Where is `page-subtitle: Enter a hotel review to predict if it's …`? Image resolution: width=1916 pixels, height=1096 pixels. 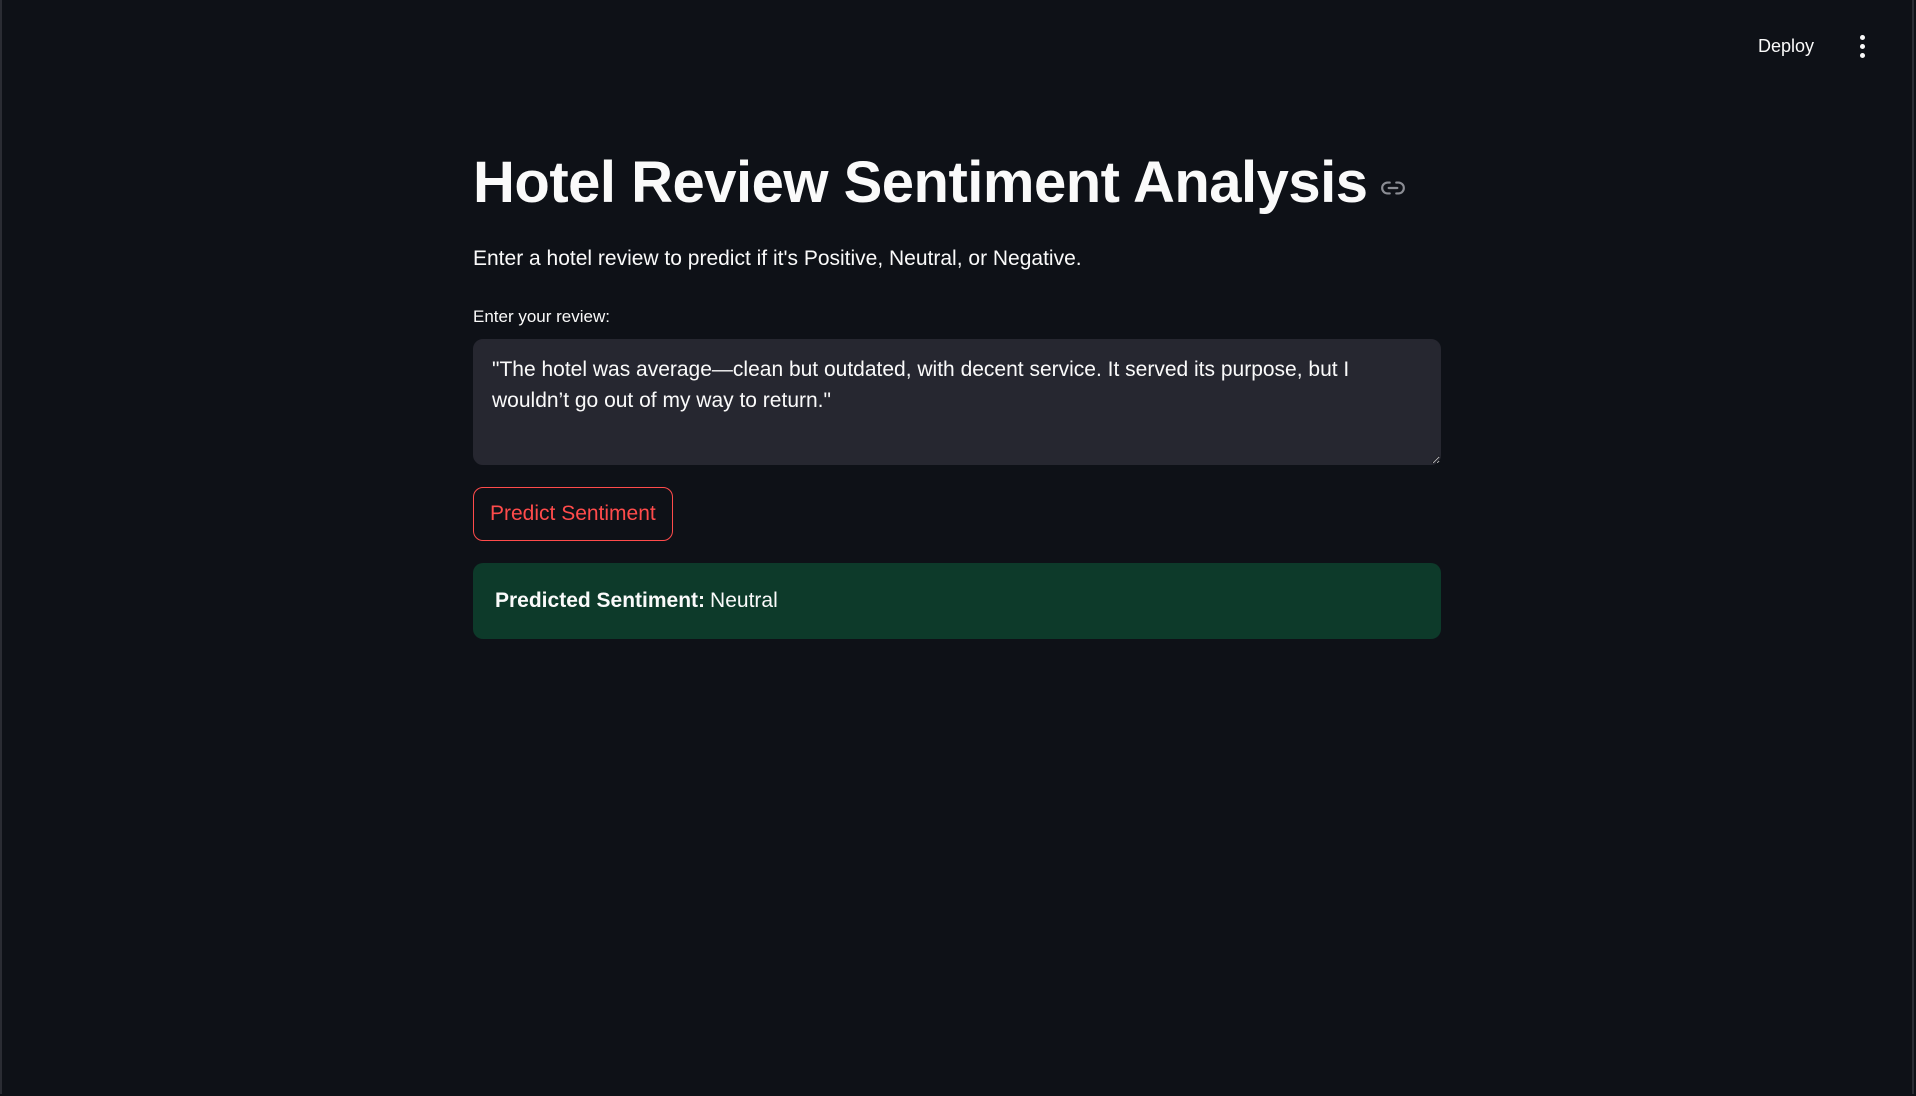 page-subtitle: Enter a hotel review to predict if it's … is located at coordinates (777, 258).